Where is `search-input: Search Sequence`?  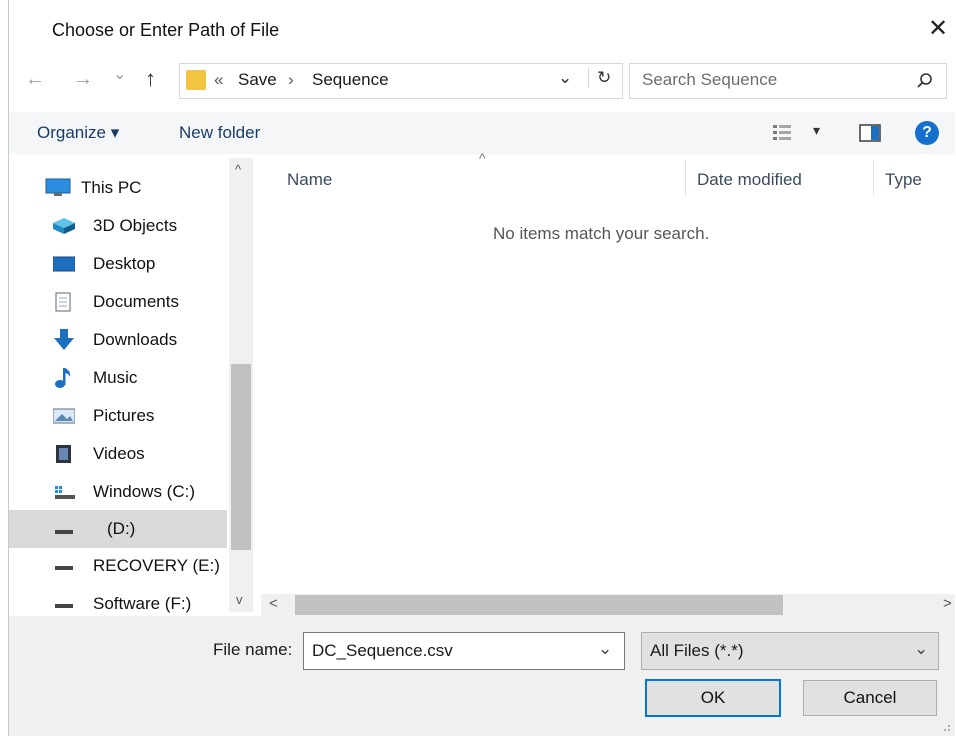
search-input: Search Sequence is located at coordinates (709, 80).